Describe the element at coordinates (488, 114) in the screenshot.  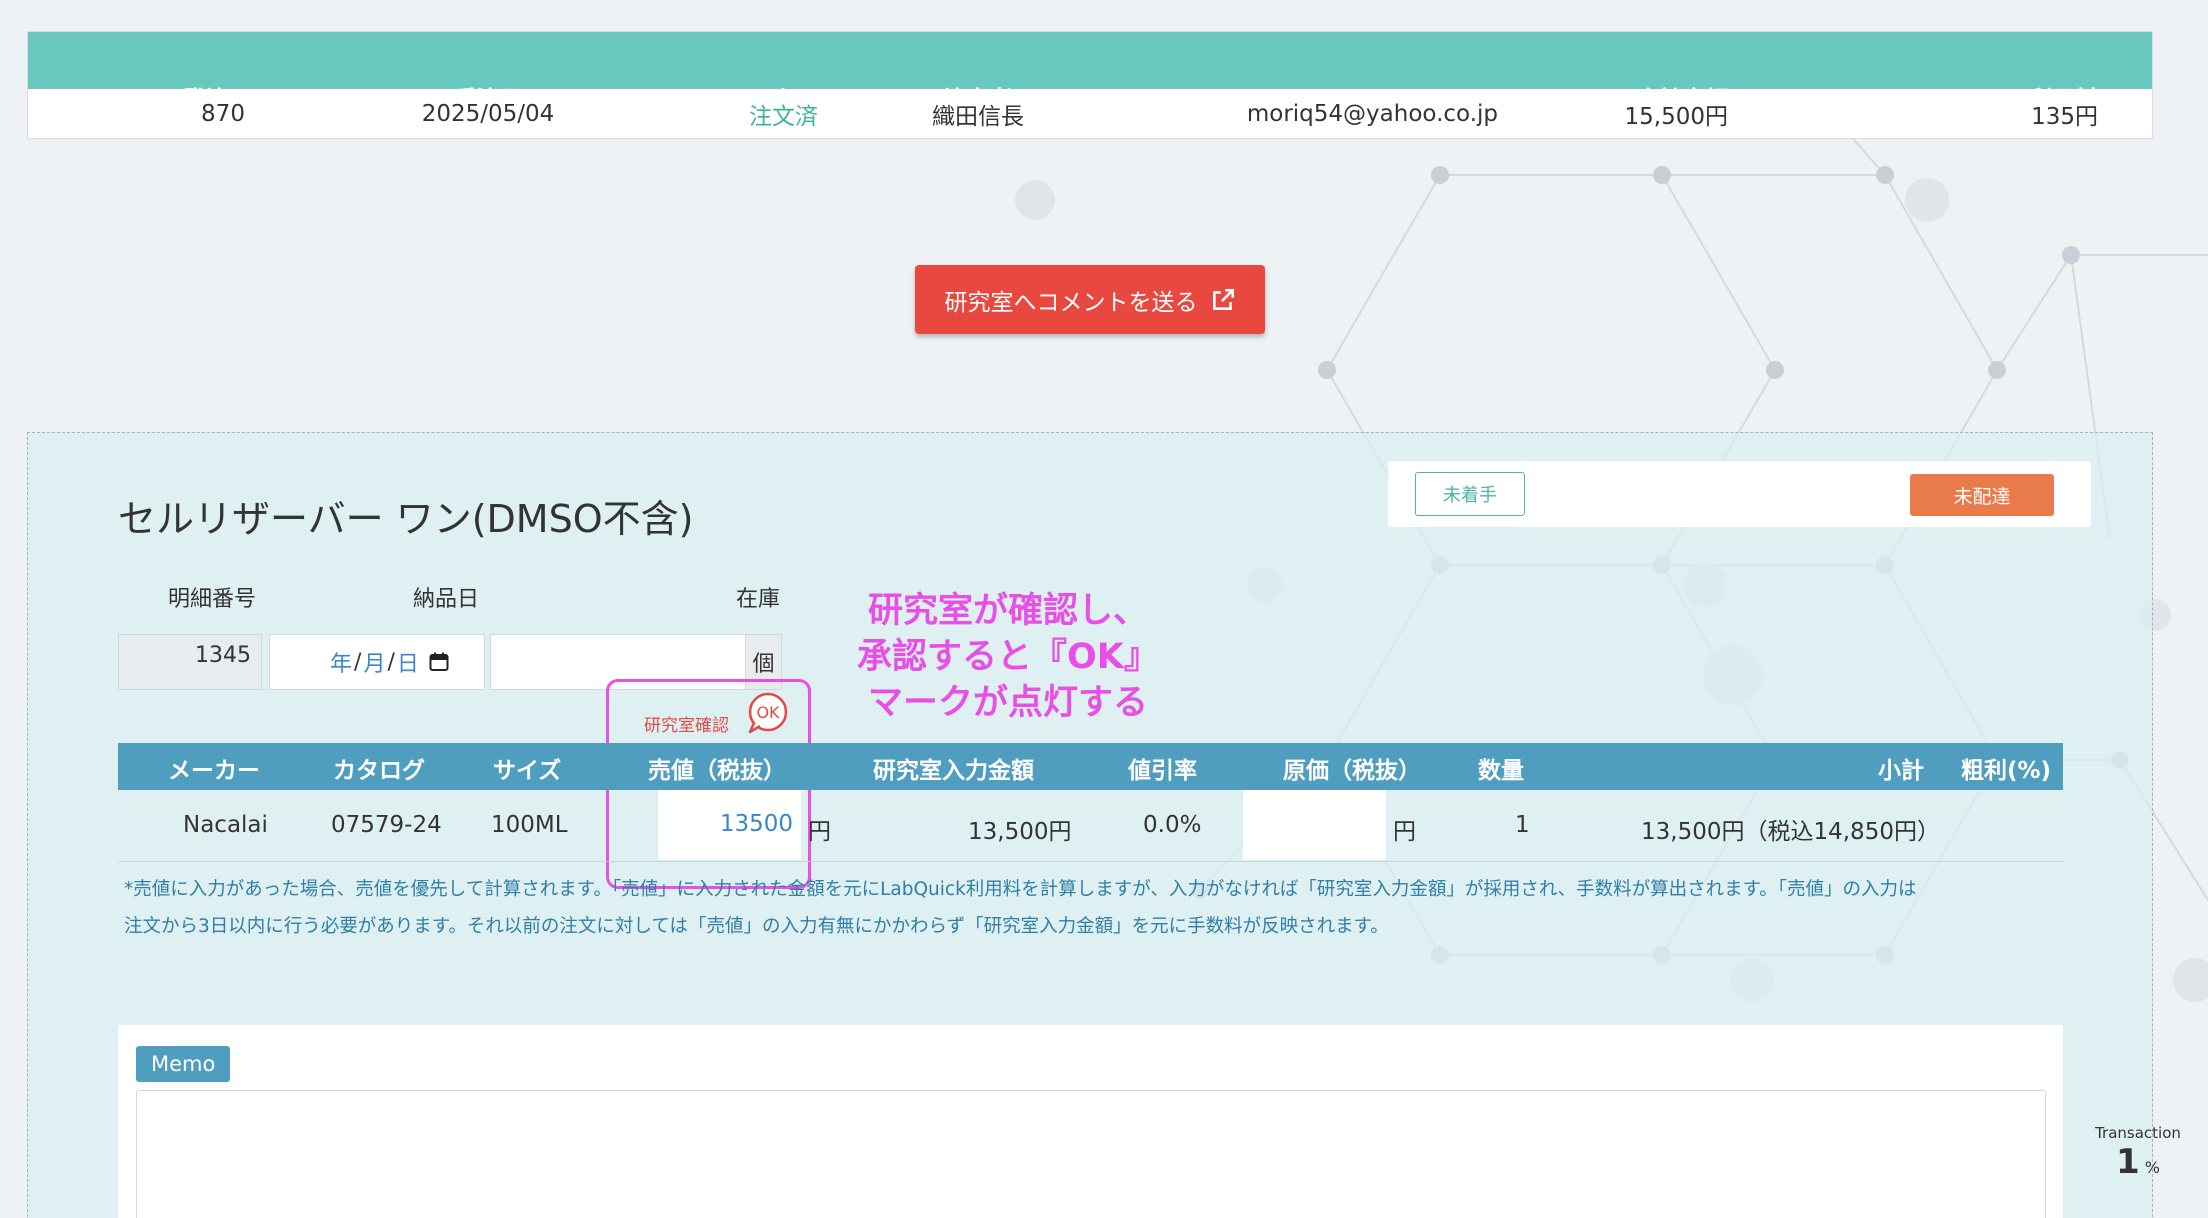
I see `received-date: 2025/05/04` at that location.